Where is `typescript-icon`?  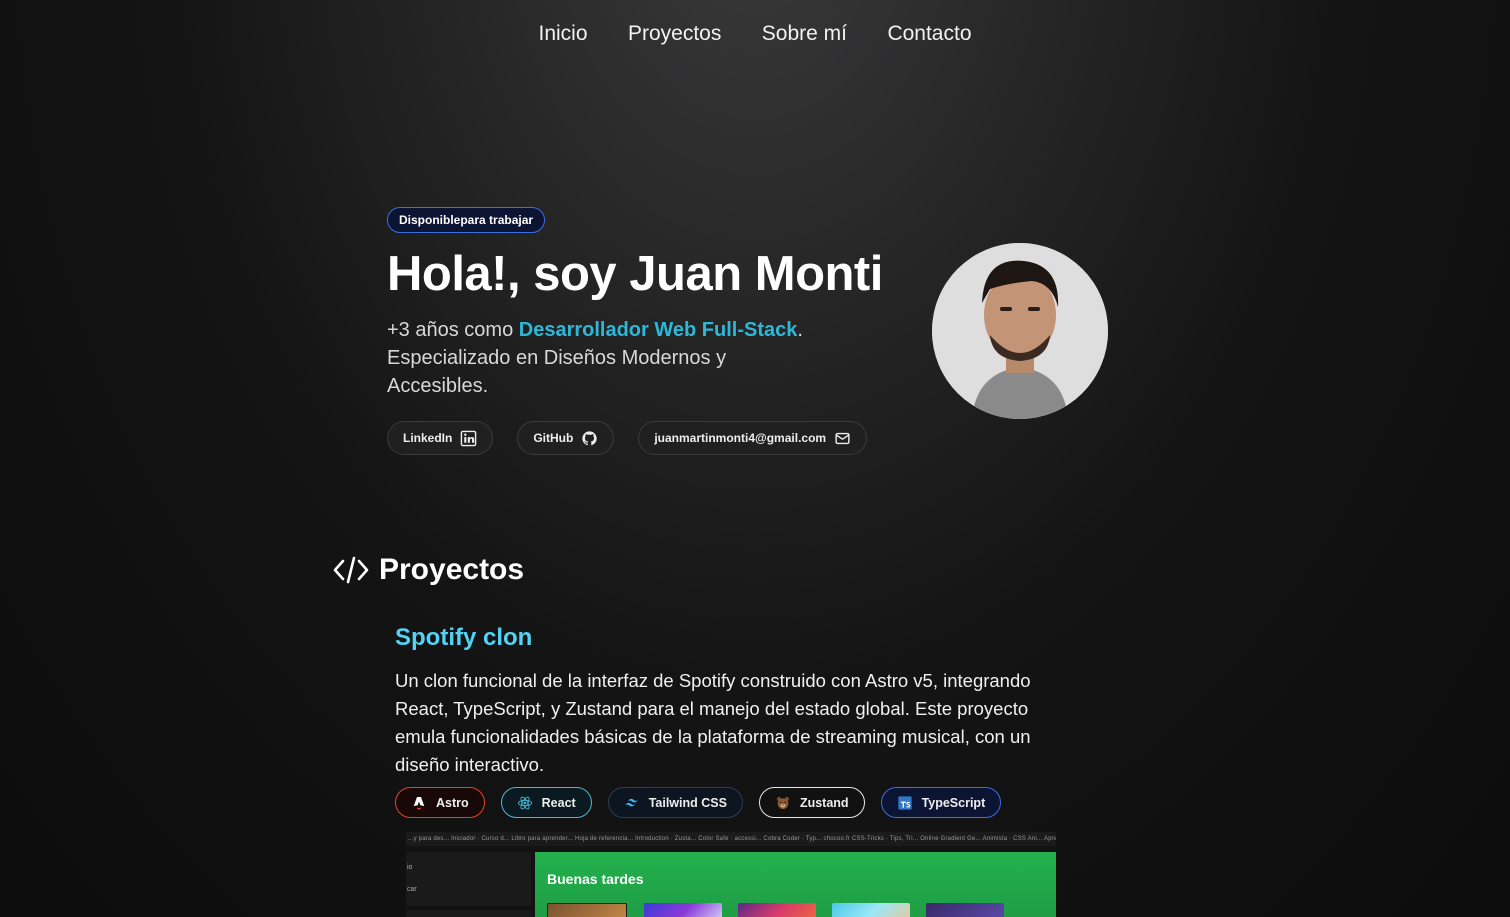
typescript-icon is located at coordinates (904, 802).